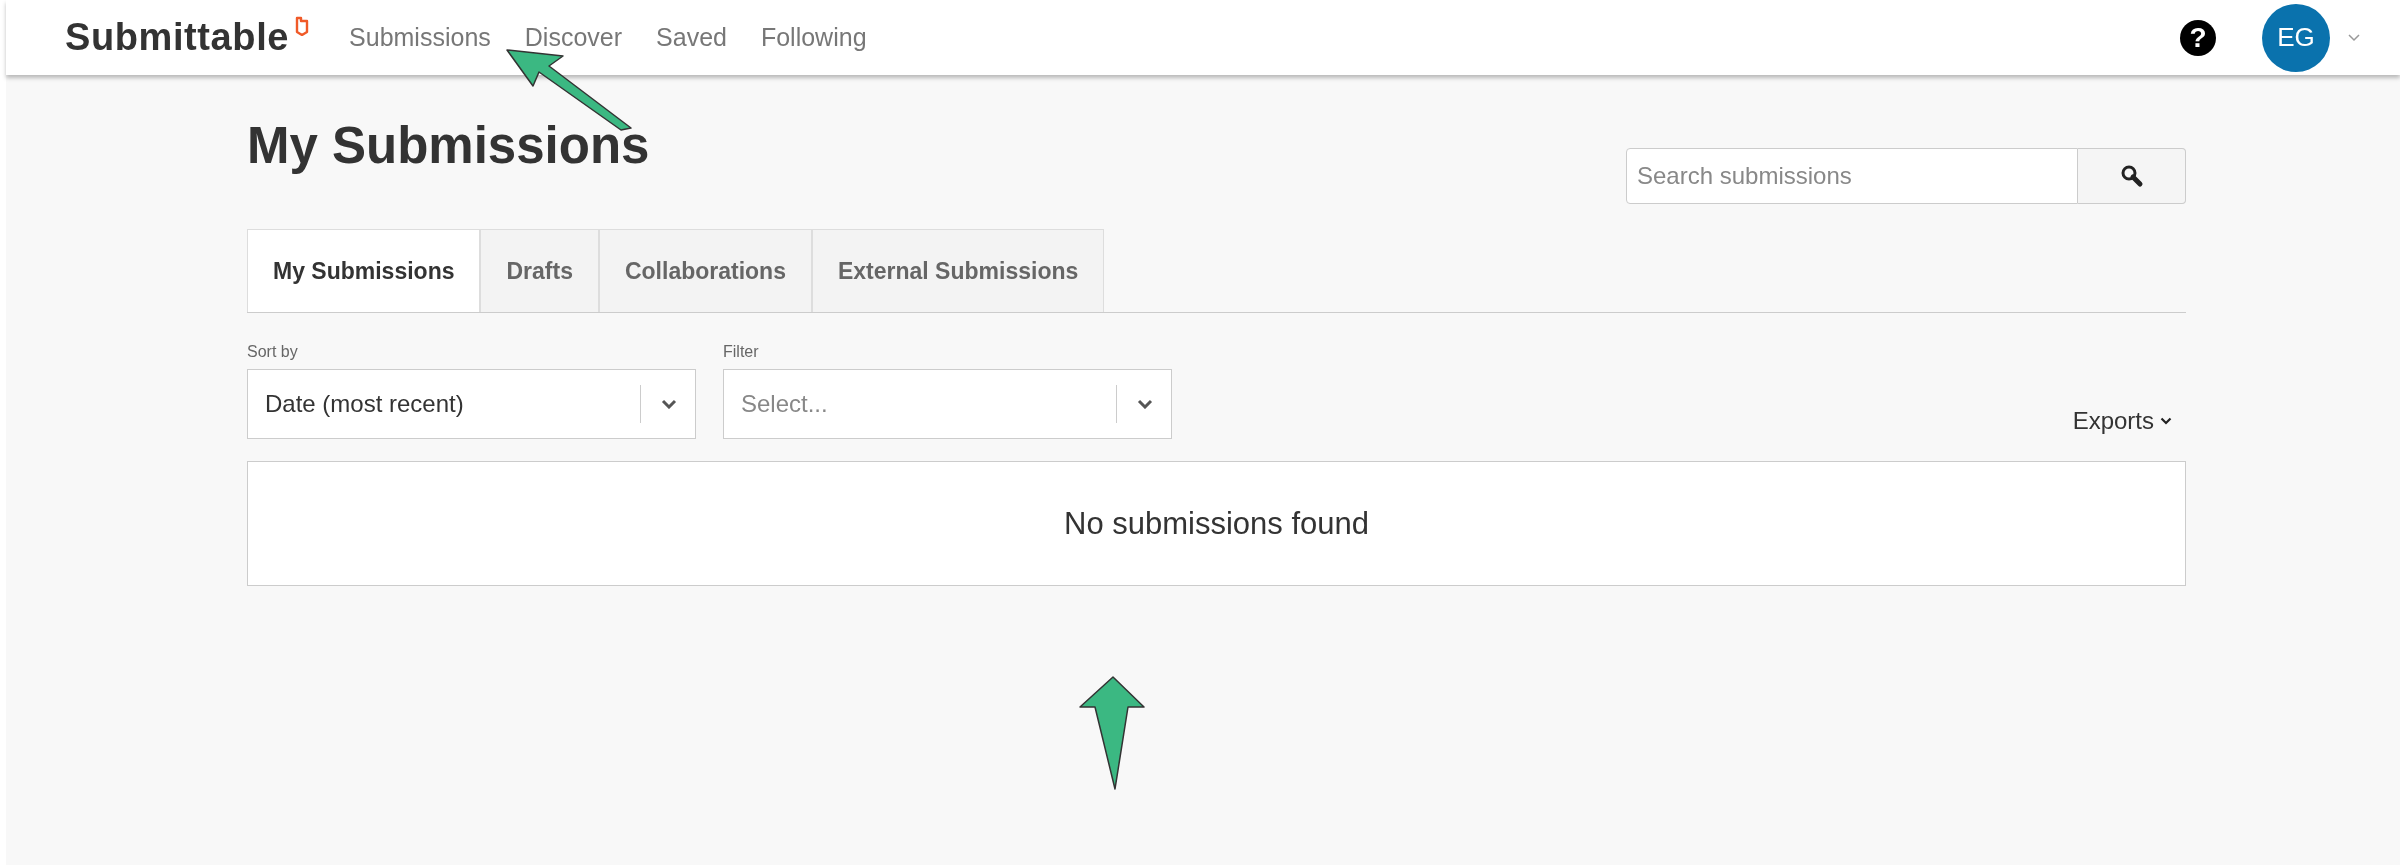  Describe the element at coordinates (2296, 37) in the screenshot. I see `avatar: EG` at that location.